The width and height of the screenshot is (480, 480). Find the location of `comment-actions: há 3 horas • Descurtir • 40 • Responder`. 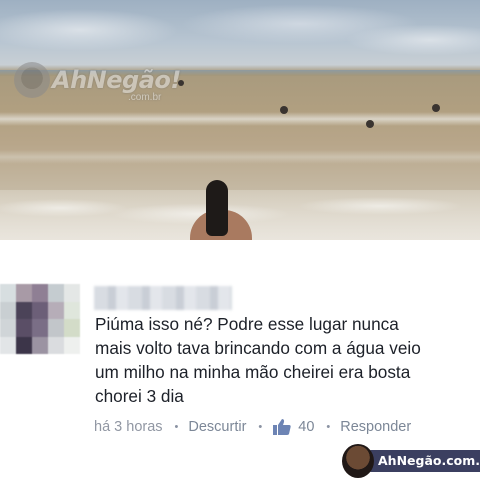

comment-actions: há 3 horas • Descurtir • 40 • Responder is located at coordinates (252, 427).